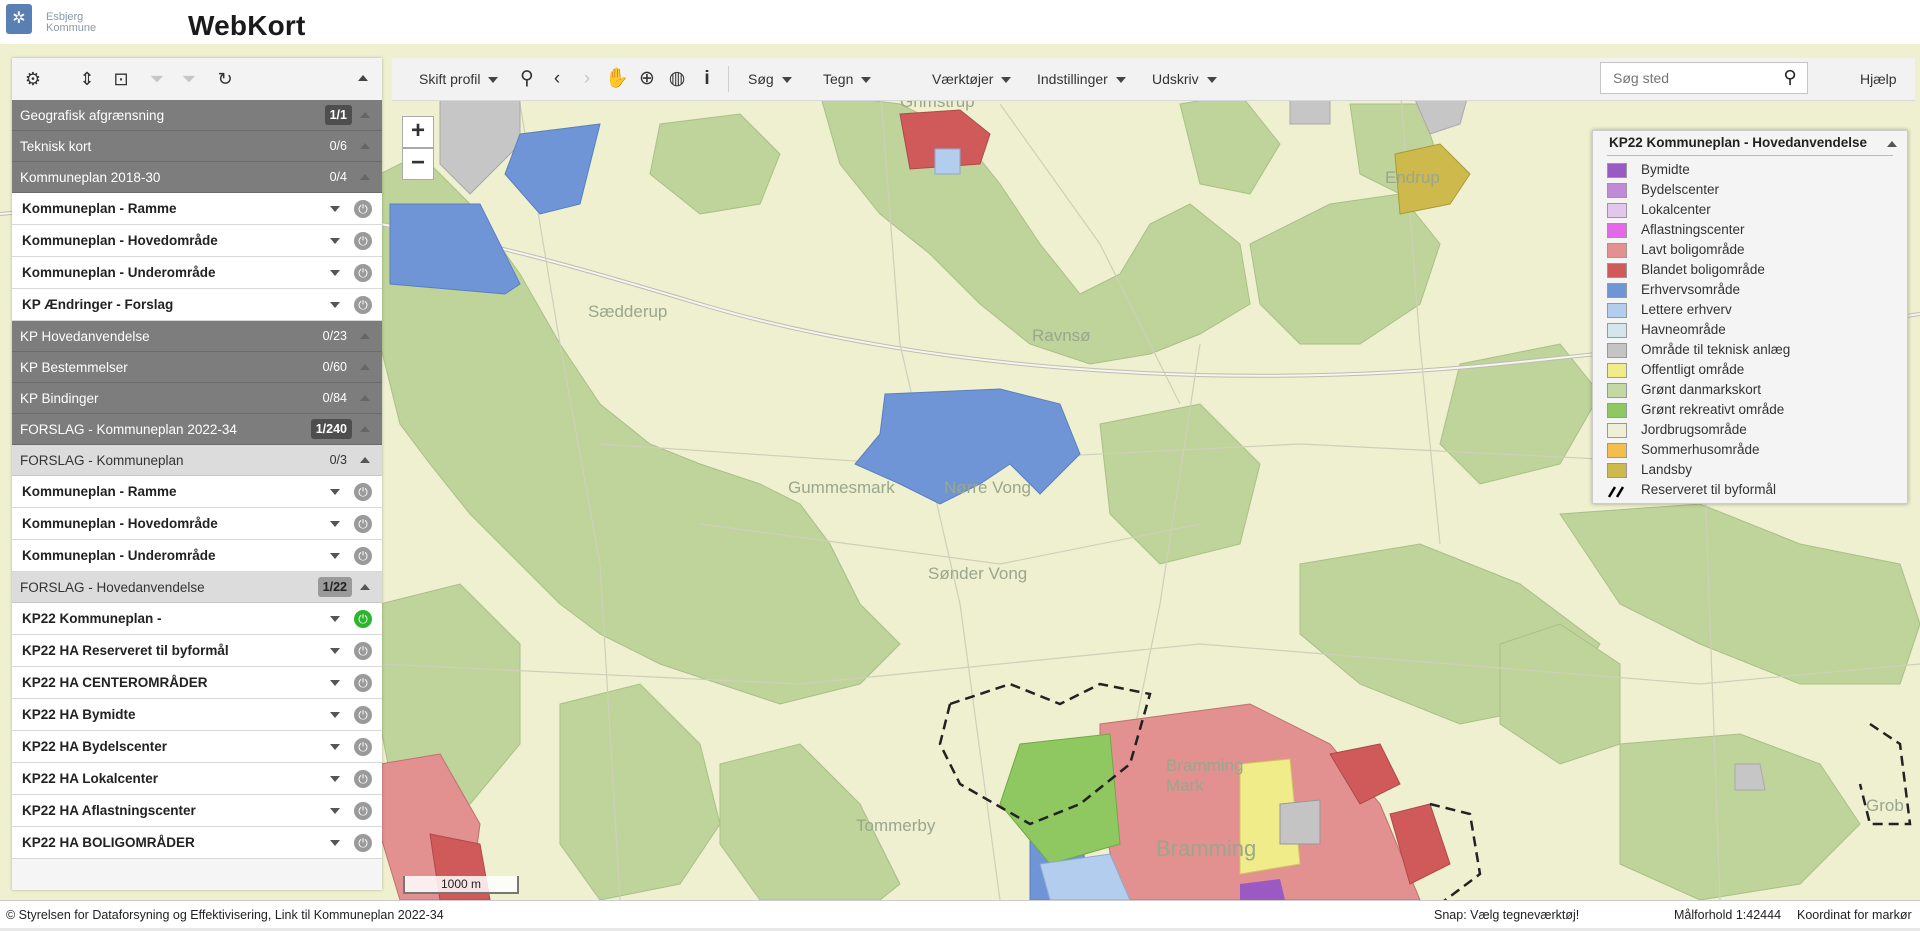 The height and width of the screenshot is (931, 1920). What do you see at coordinates (197, 587) in the screenshot?
I see `layer-group-header: FORSLAG - Hovedanvendelse 1/22` at bounding box center [197, 587].